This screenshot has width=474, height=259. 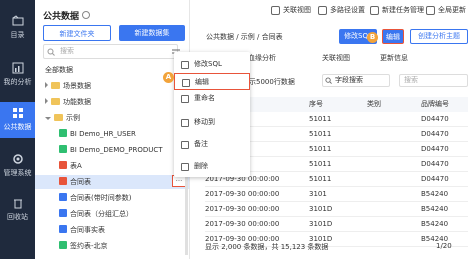 What do you see at coordinates (112, 150) in the screenshot?
I see `tree-item-demo-product: BI Demo_DEMO_PRODUCT` at bounding box center [112, 150].